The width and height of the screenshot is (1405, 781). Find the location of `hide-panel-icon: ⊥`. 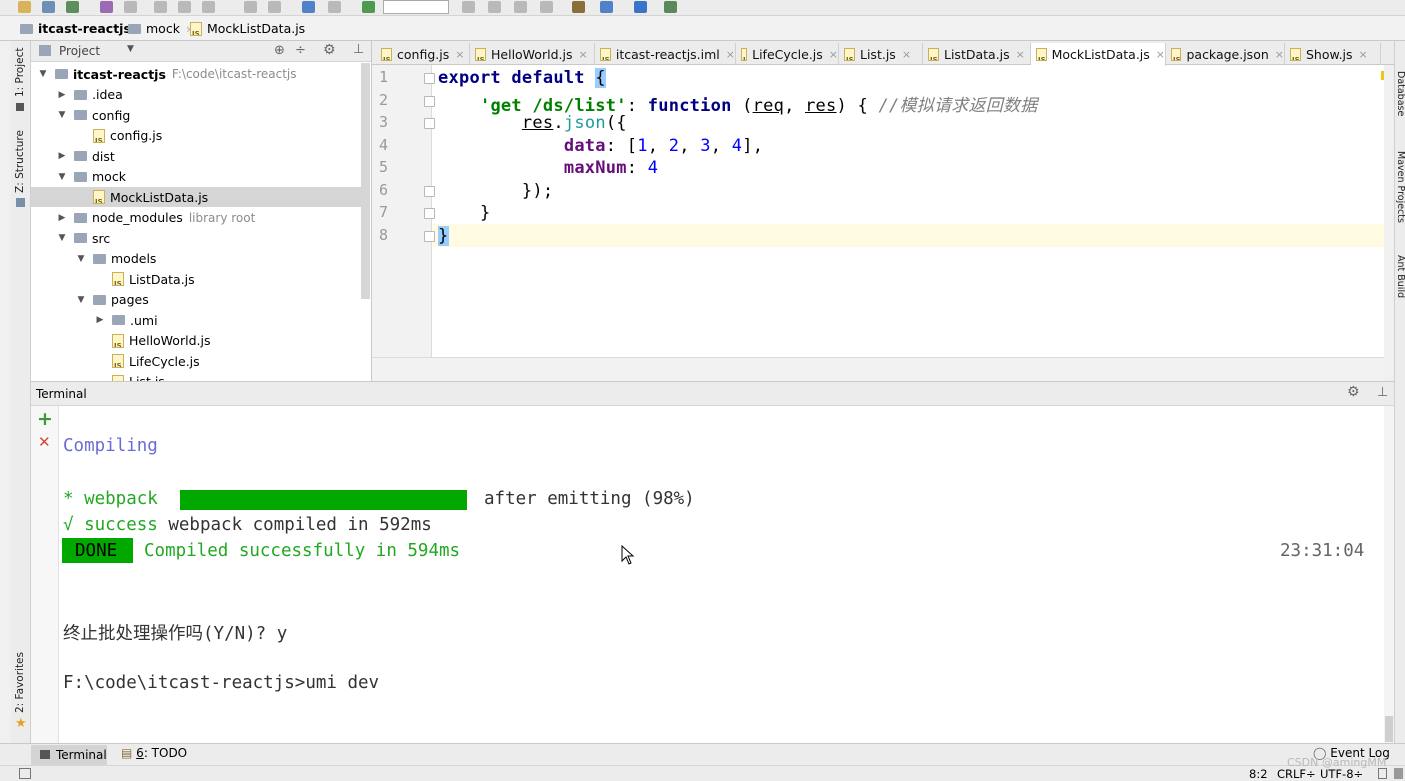

hide-panel-icon: ⊥ is located at coordinates (1382, 392).